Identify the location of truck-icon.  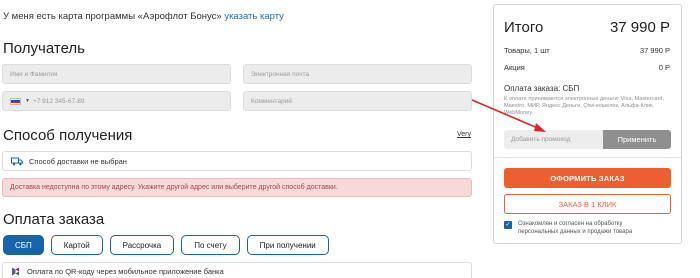
(17, 161).